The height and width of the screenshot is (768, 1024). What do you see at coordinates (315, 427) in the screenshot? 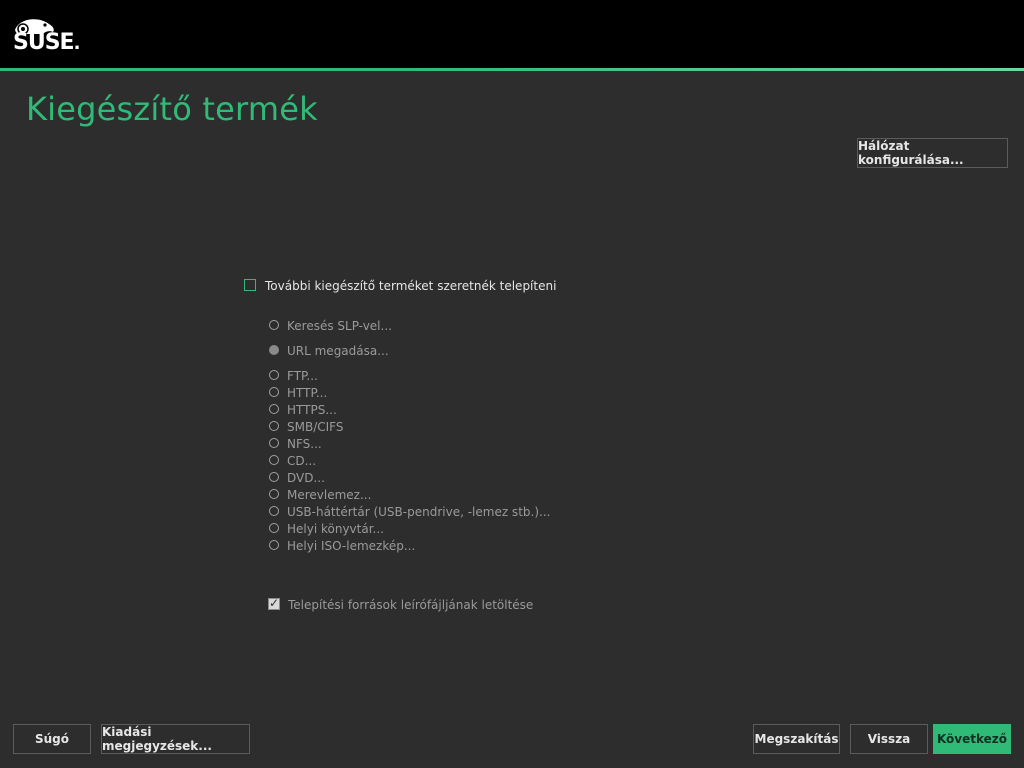
I see `media-radio-label-5: SMB/CIFS` at bounding box center [315, 427].